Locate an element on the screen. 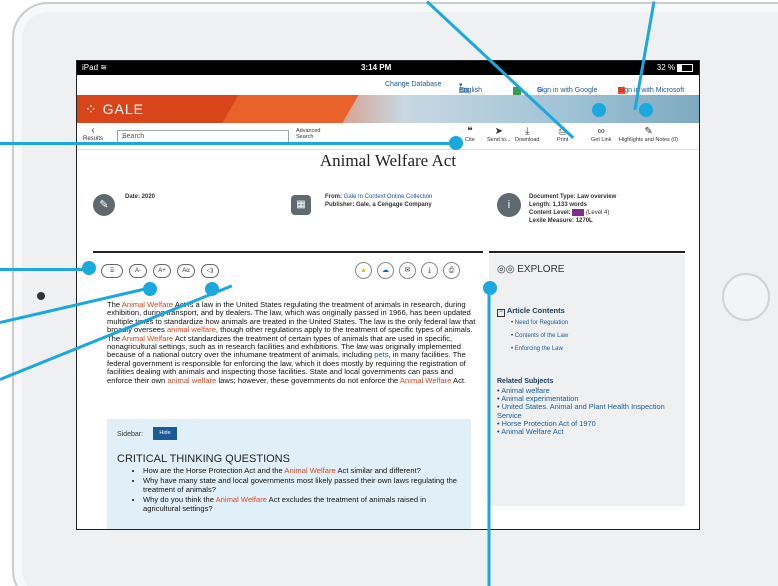 This screenshot has width=778, height=586. get-link-button: ∞ Get Link is located at coordinates (601, 135).